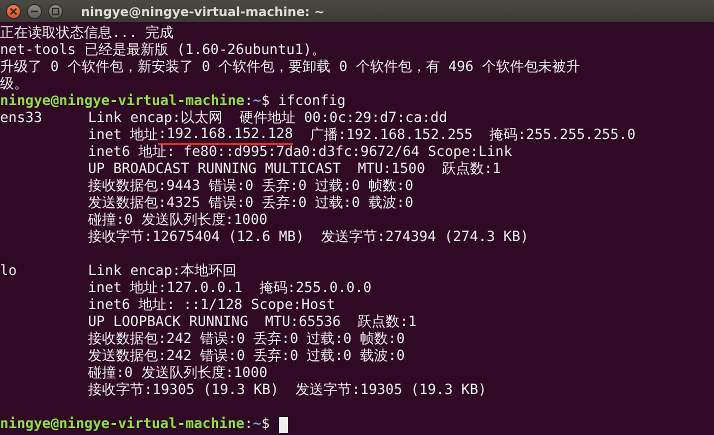 The image size is (714, 435). What do you see at coordinates (14, 84) in the screenshot?
I see `output-text: 级。` at bounding box center [14, 84].